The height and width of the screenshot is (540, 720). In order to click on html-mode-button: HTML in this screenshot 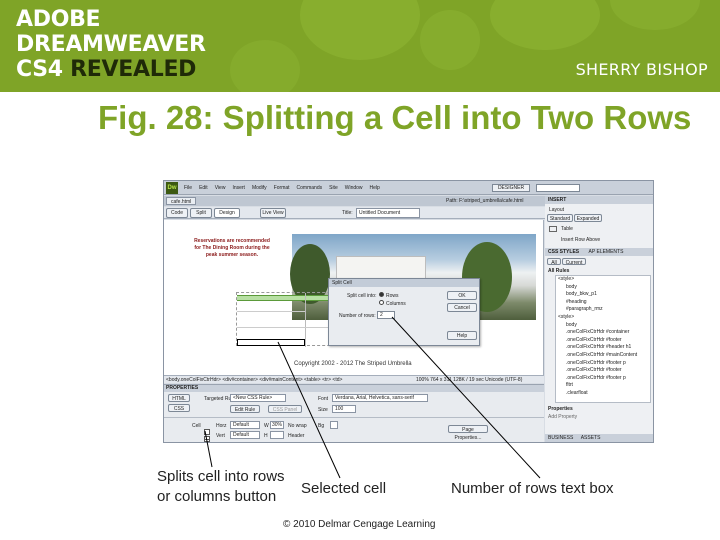, I will do `click(179, 398)`.